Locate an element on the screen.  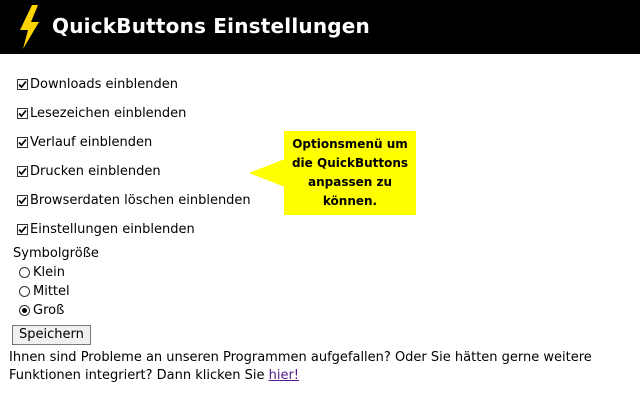
option-print: Drucken einblenden is located at coordinates (89, 171).